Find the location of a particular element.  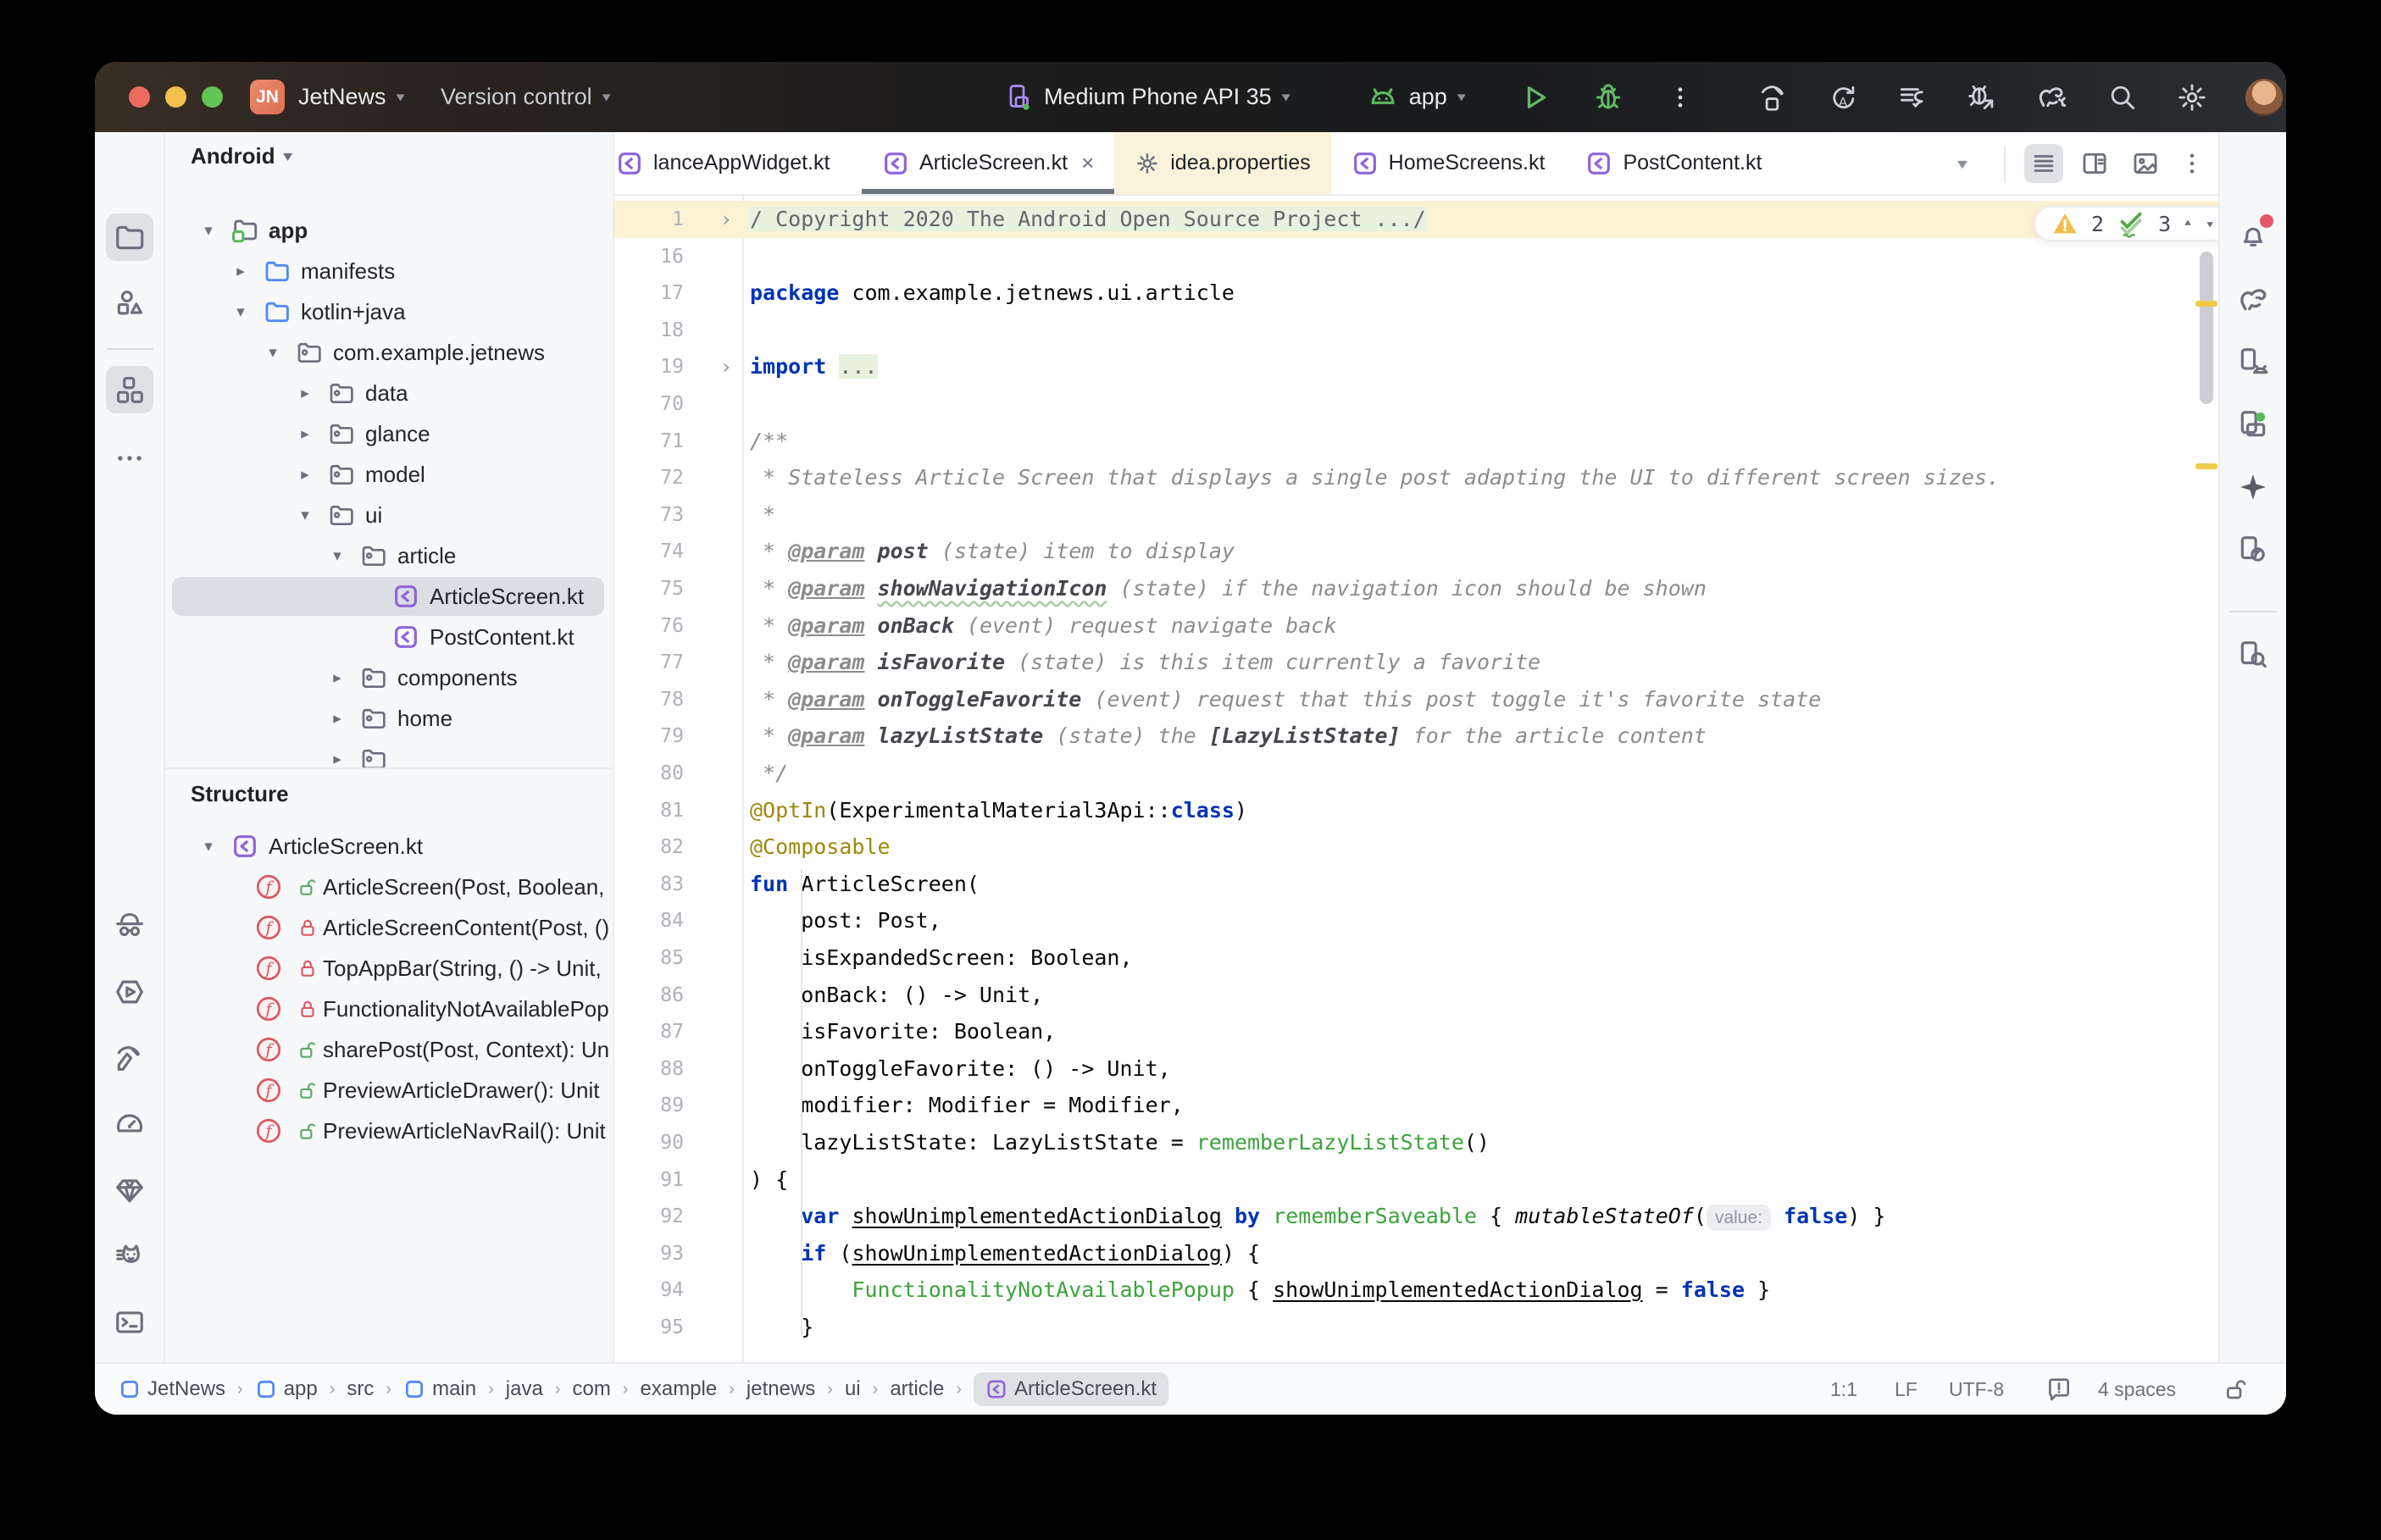

breadcrumb-item-java: java is located at coordinates (524, 1389).